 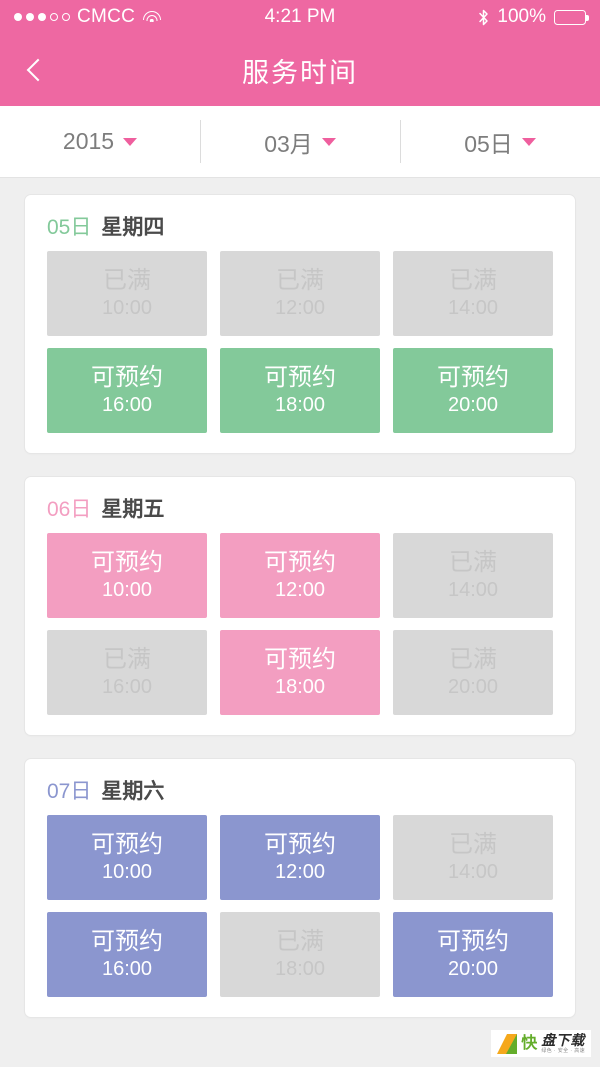 I want to click on watermark: 快 盘下载 绿色 · 安全 · 高速, so click(x=541, y=1043).